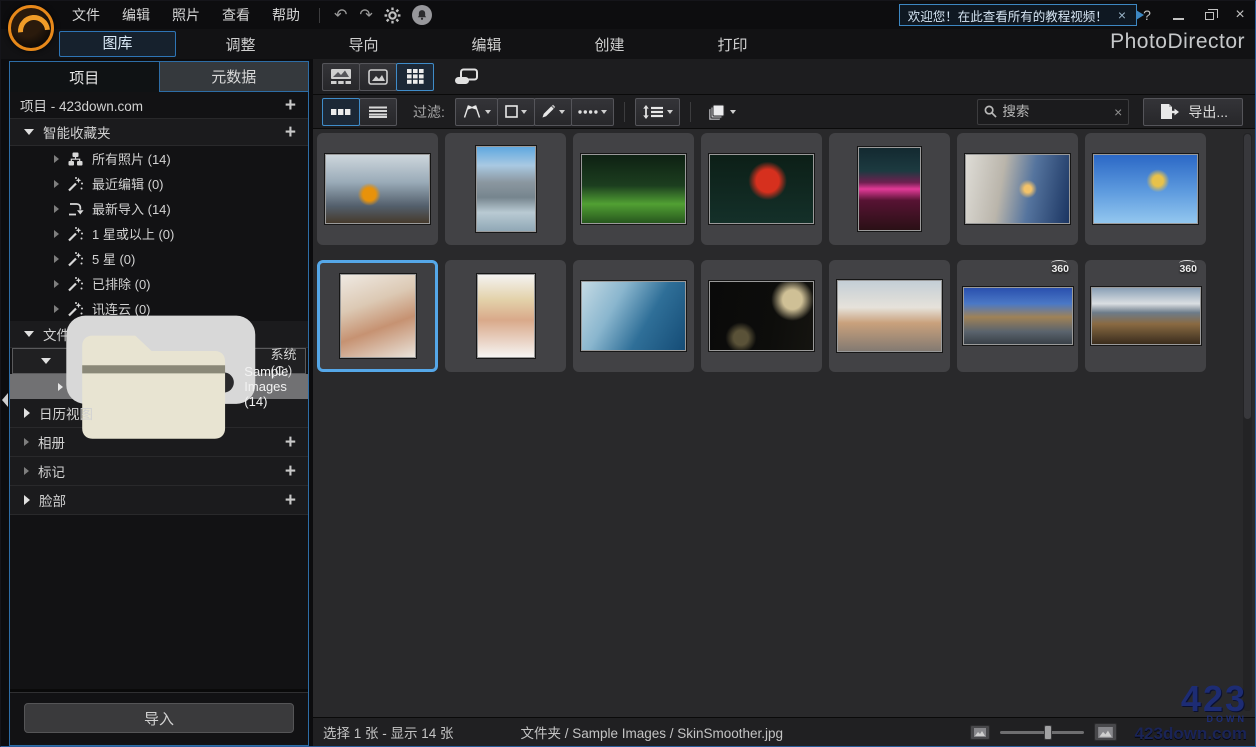  What do you see at coordinates (486, 44) in the screenshot?
I see `tab-edit: 编辑` at bounding box center [486, 44].